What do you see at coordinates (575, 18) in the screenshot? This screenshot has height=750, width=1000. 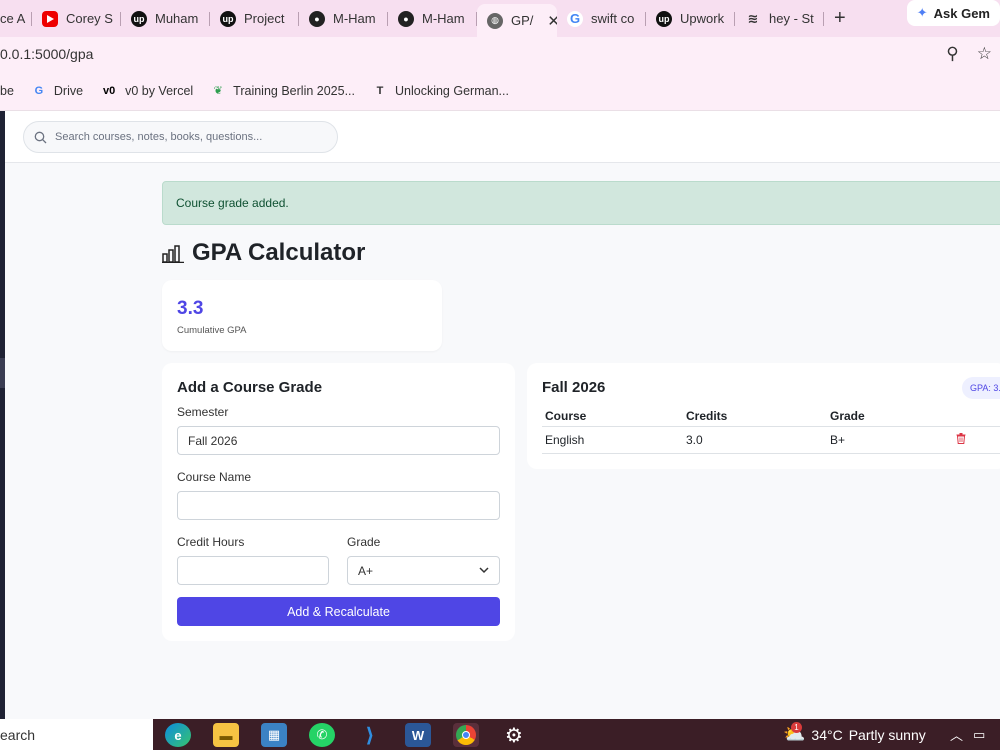 I see `google-icon: G` at bounding box center [575, 18].